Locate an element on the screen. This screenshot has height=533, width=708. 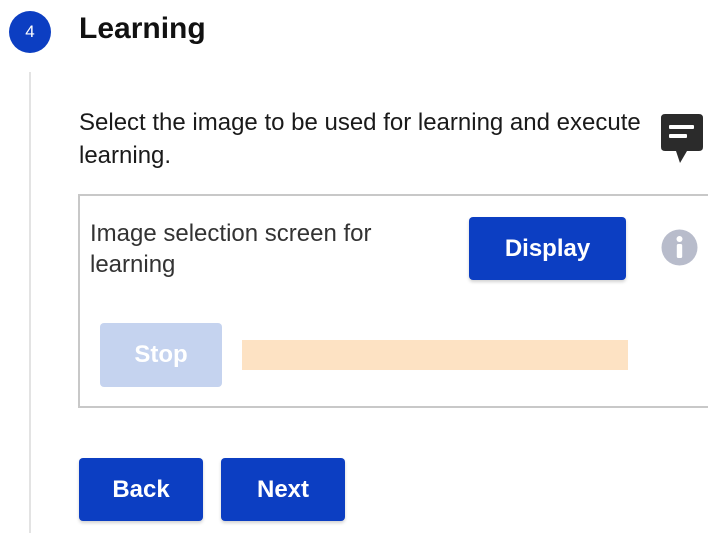
learning-progress-bar is located at coordinates (435, 355).